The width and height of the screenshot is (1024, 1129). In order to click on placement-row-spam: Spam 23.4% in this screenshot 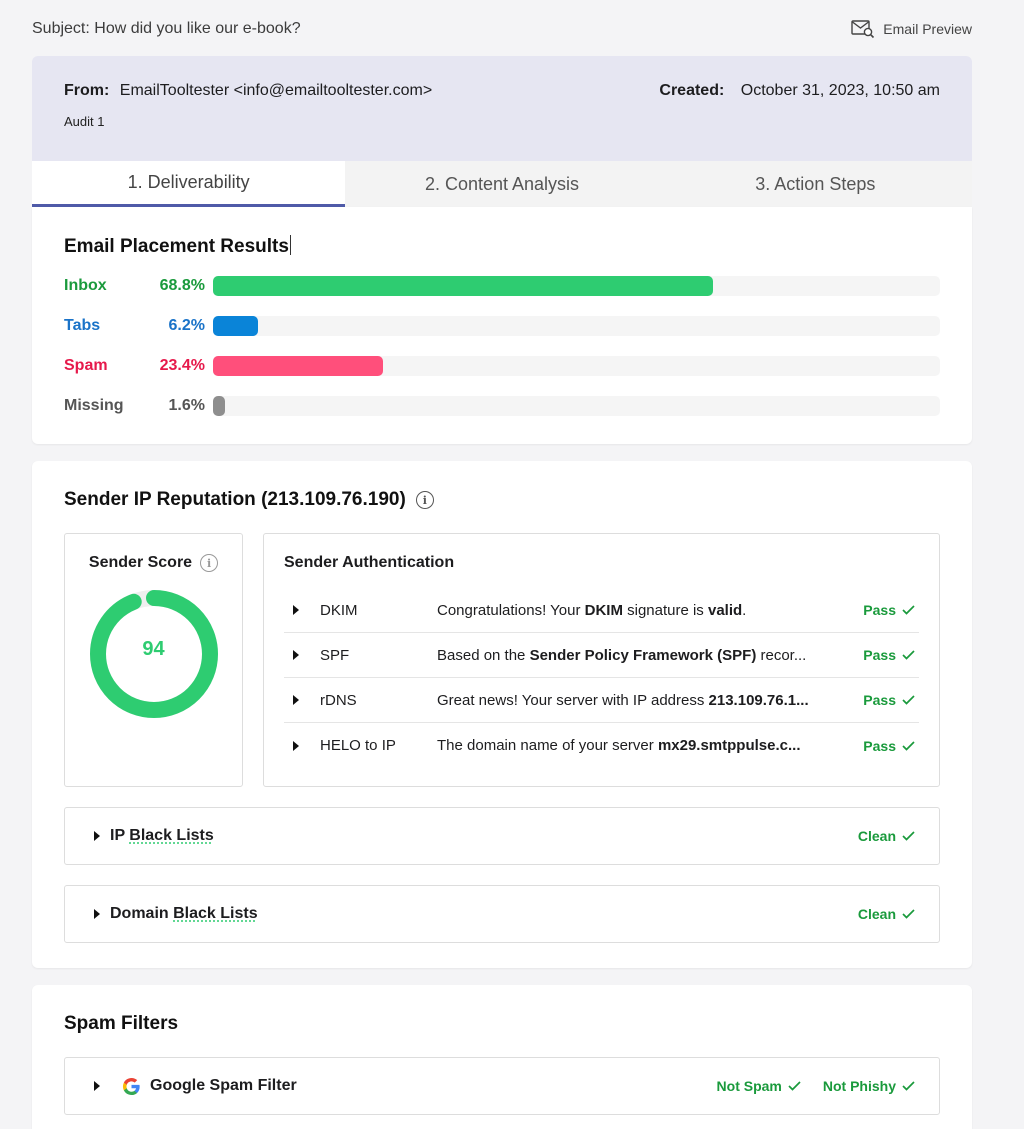, I will do `click(502, 366)`.